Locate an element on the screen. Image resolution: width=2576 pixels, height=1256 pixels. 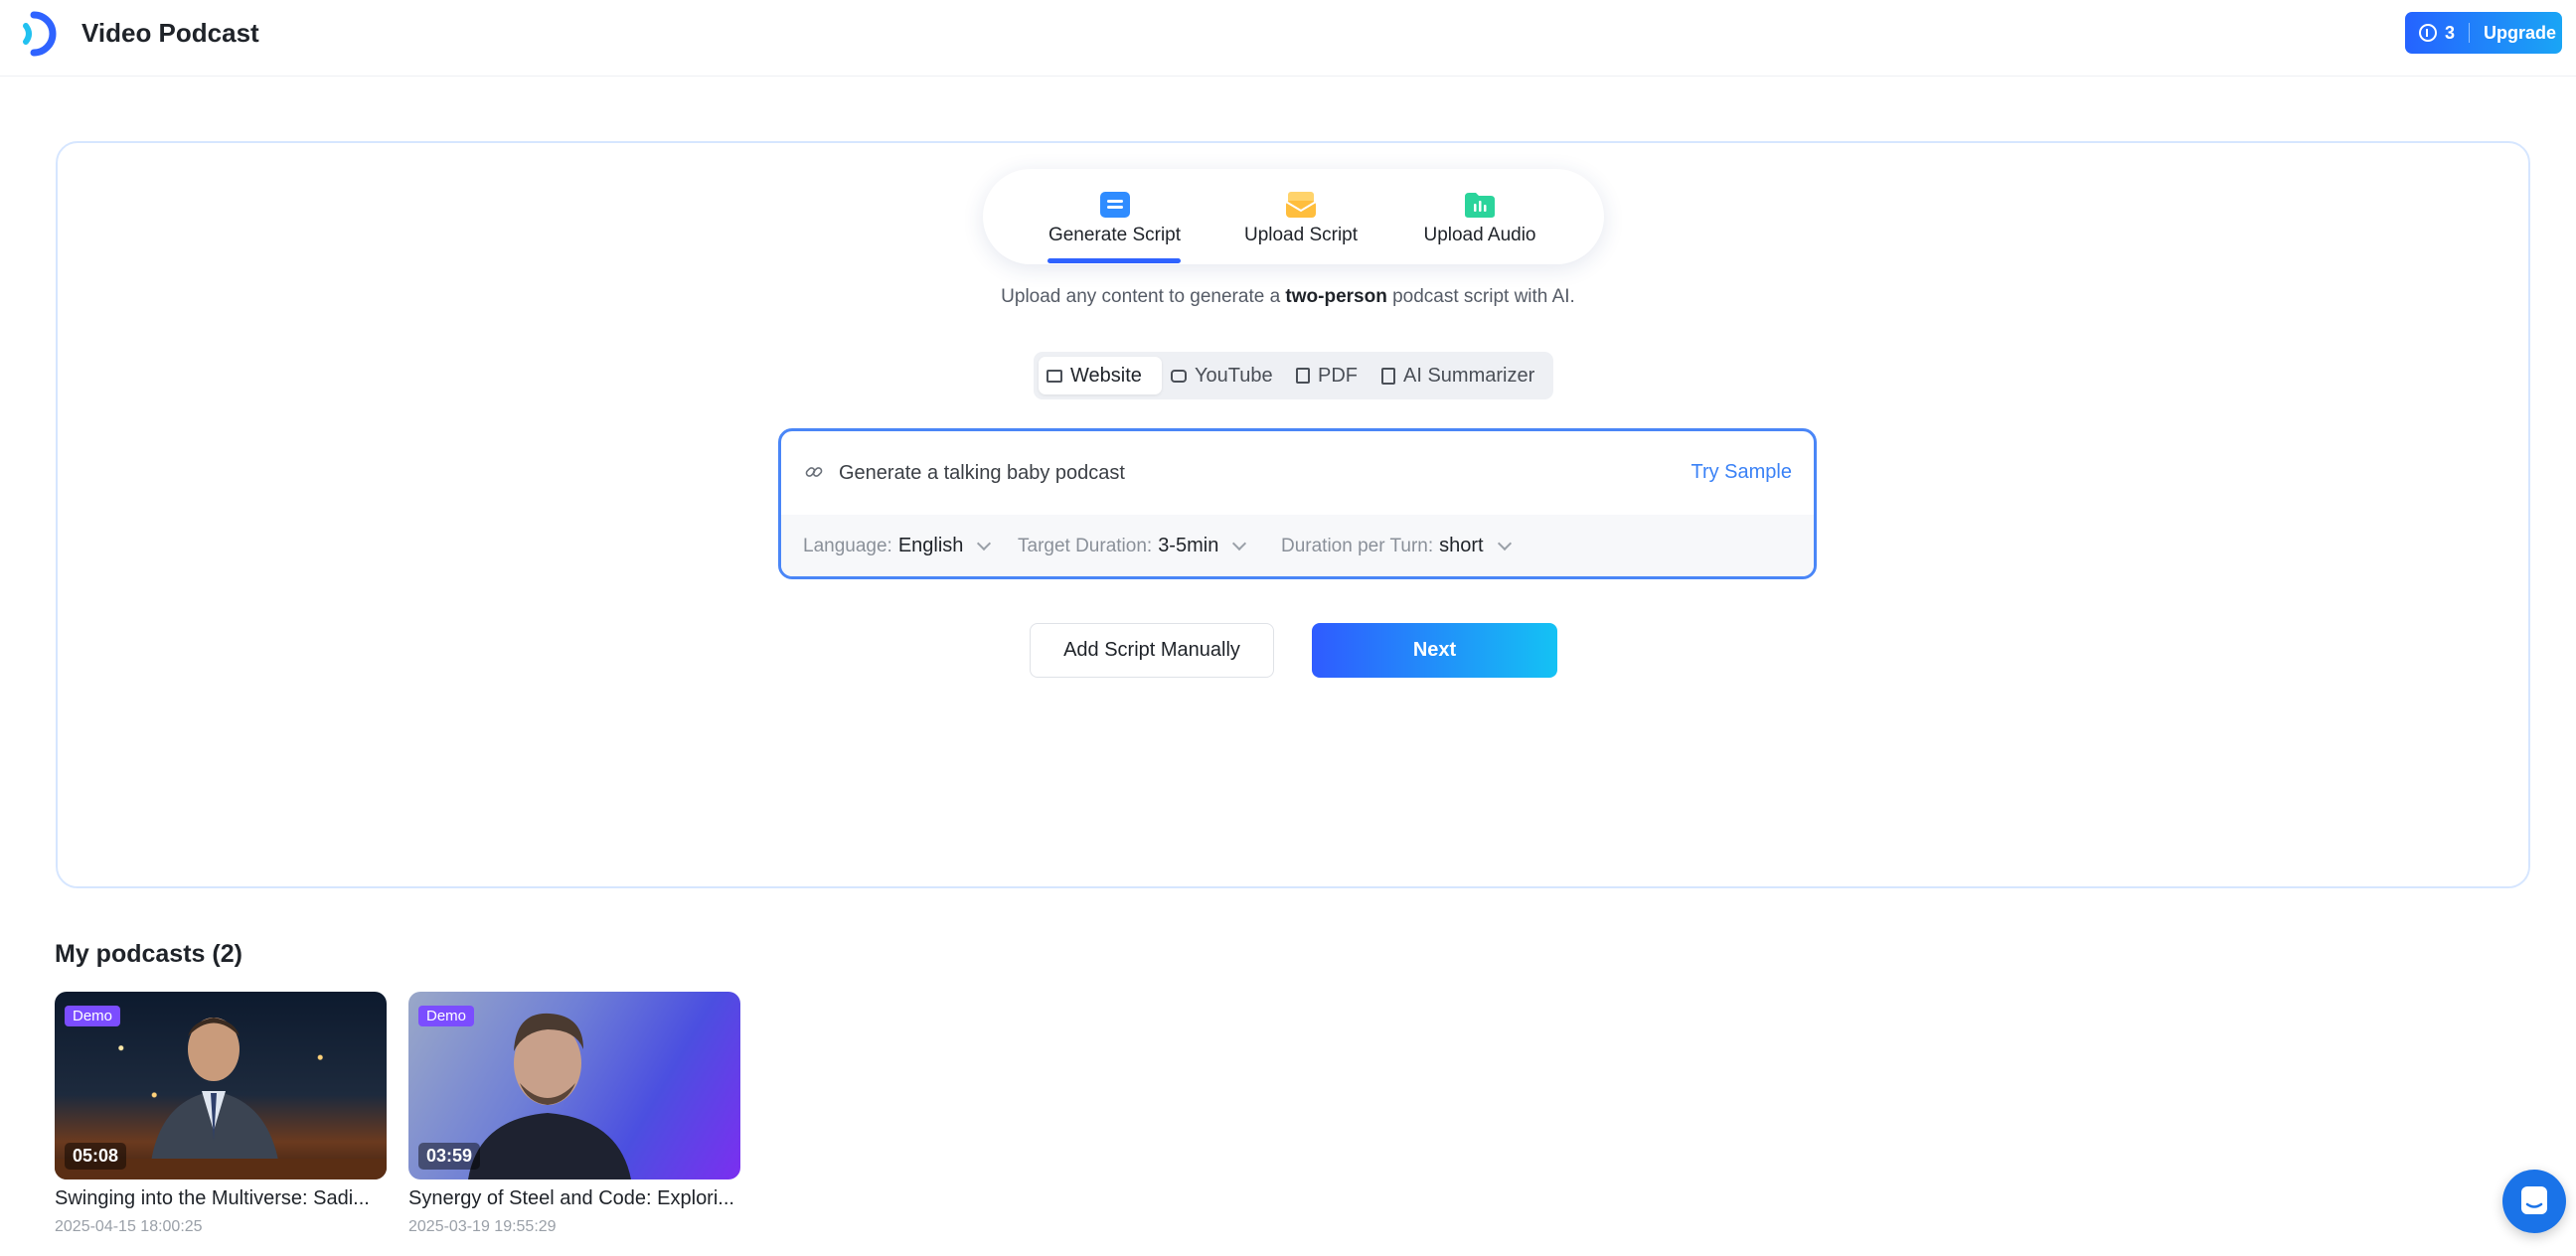
subtitle-suffix: podcast script with AI. is located at coordinates (1480, 296).